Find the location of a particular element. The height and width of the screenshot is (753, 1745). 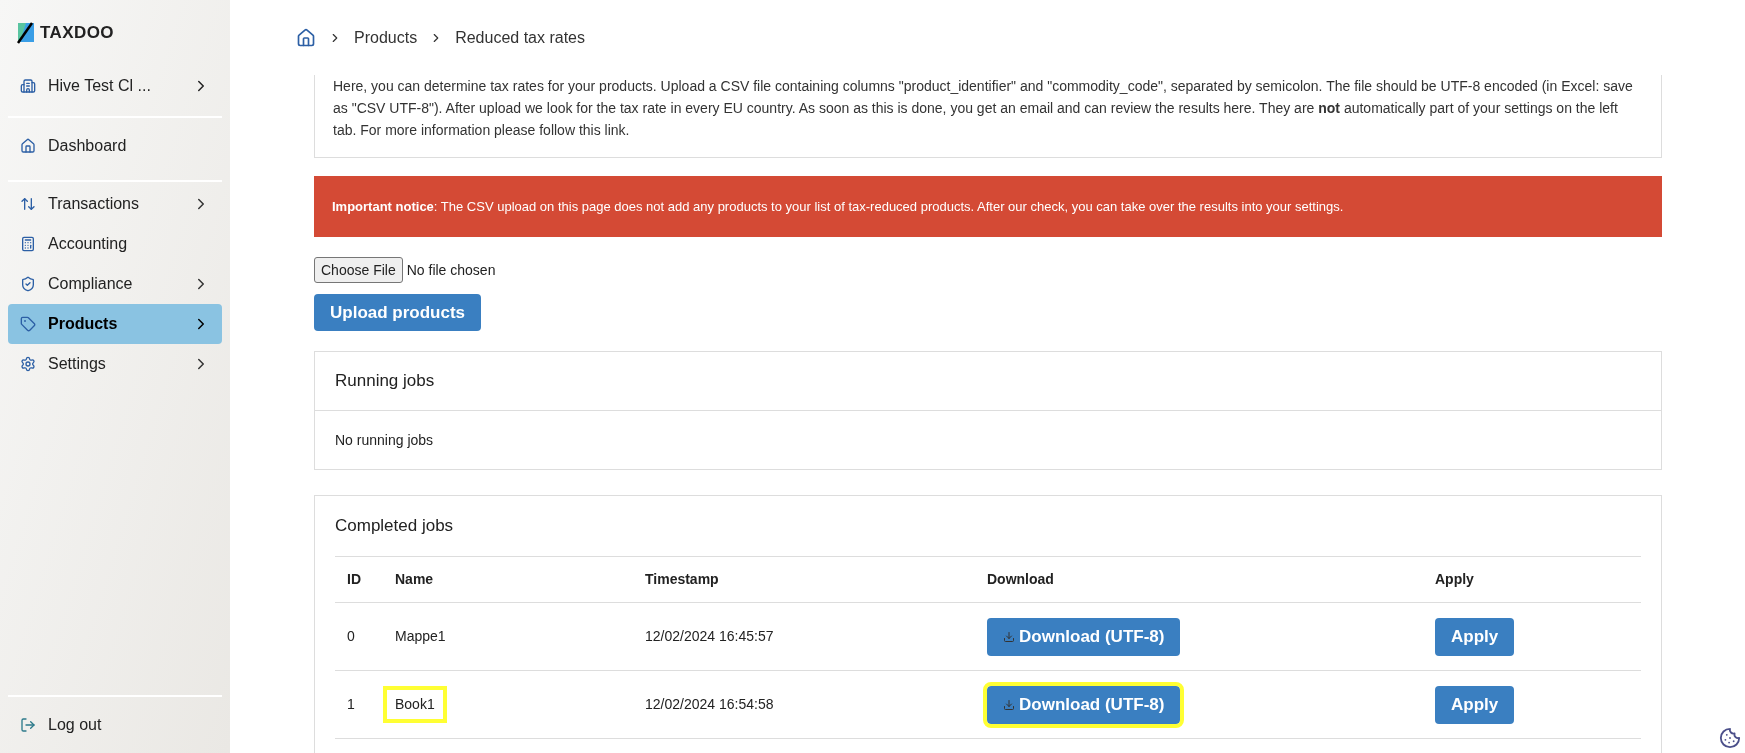

sidebar-item: Compliance is located at coordinates (115, 284).